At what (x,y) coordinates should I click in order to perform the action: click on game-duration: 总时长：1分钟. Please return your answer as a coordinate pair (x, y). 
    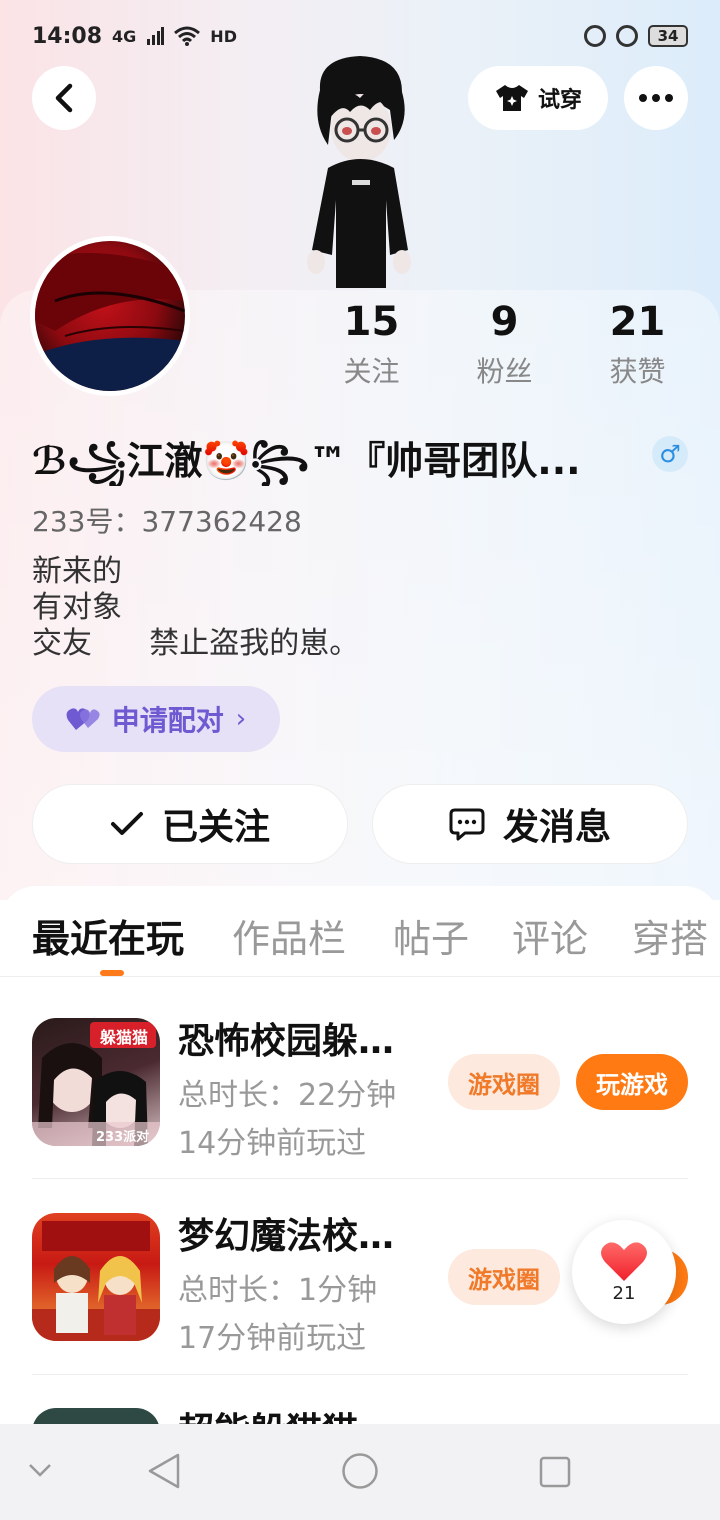
    Looking at the image, I should click on (278, 1290).